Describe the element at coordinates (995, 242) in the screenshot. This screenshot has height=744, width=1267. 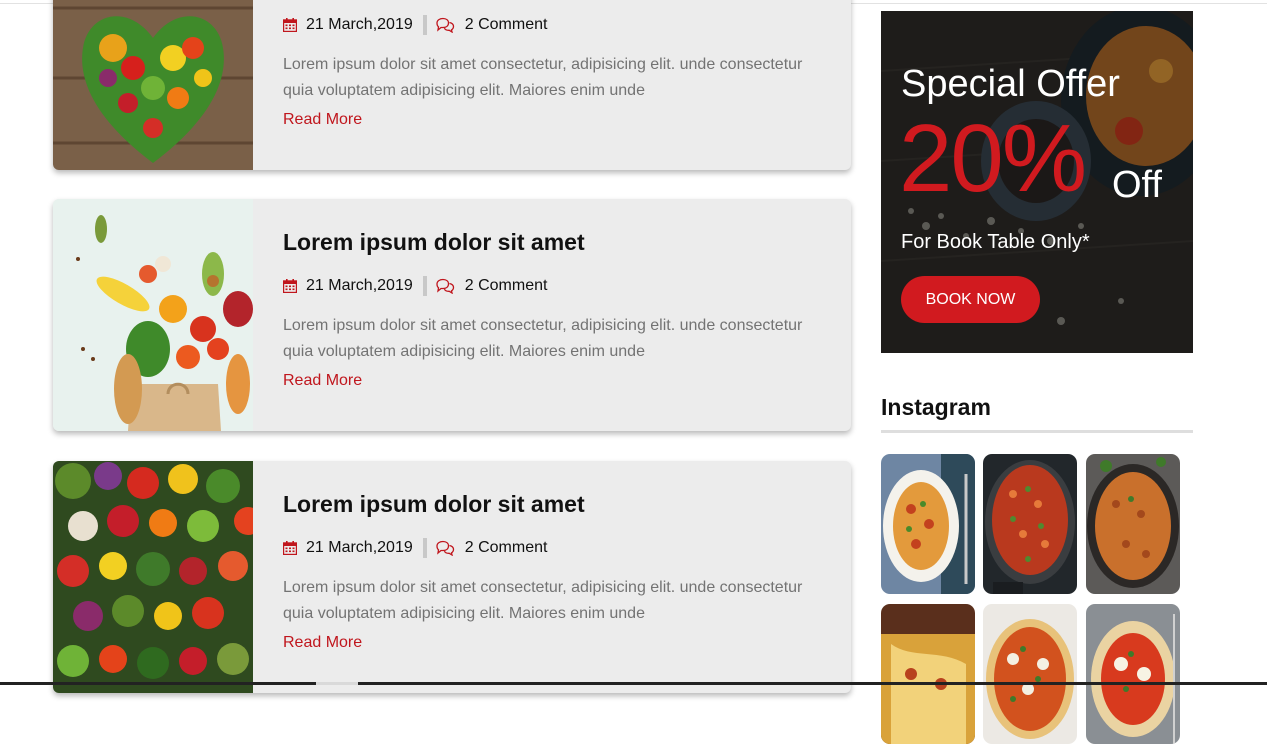
I see `offer-subtitle: For Book Table Only*` at that location.